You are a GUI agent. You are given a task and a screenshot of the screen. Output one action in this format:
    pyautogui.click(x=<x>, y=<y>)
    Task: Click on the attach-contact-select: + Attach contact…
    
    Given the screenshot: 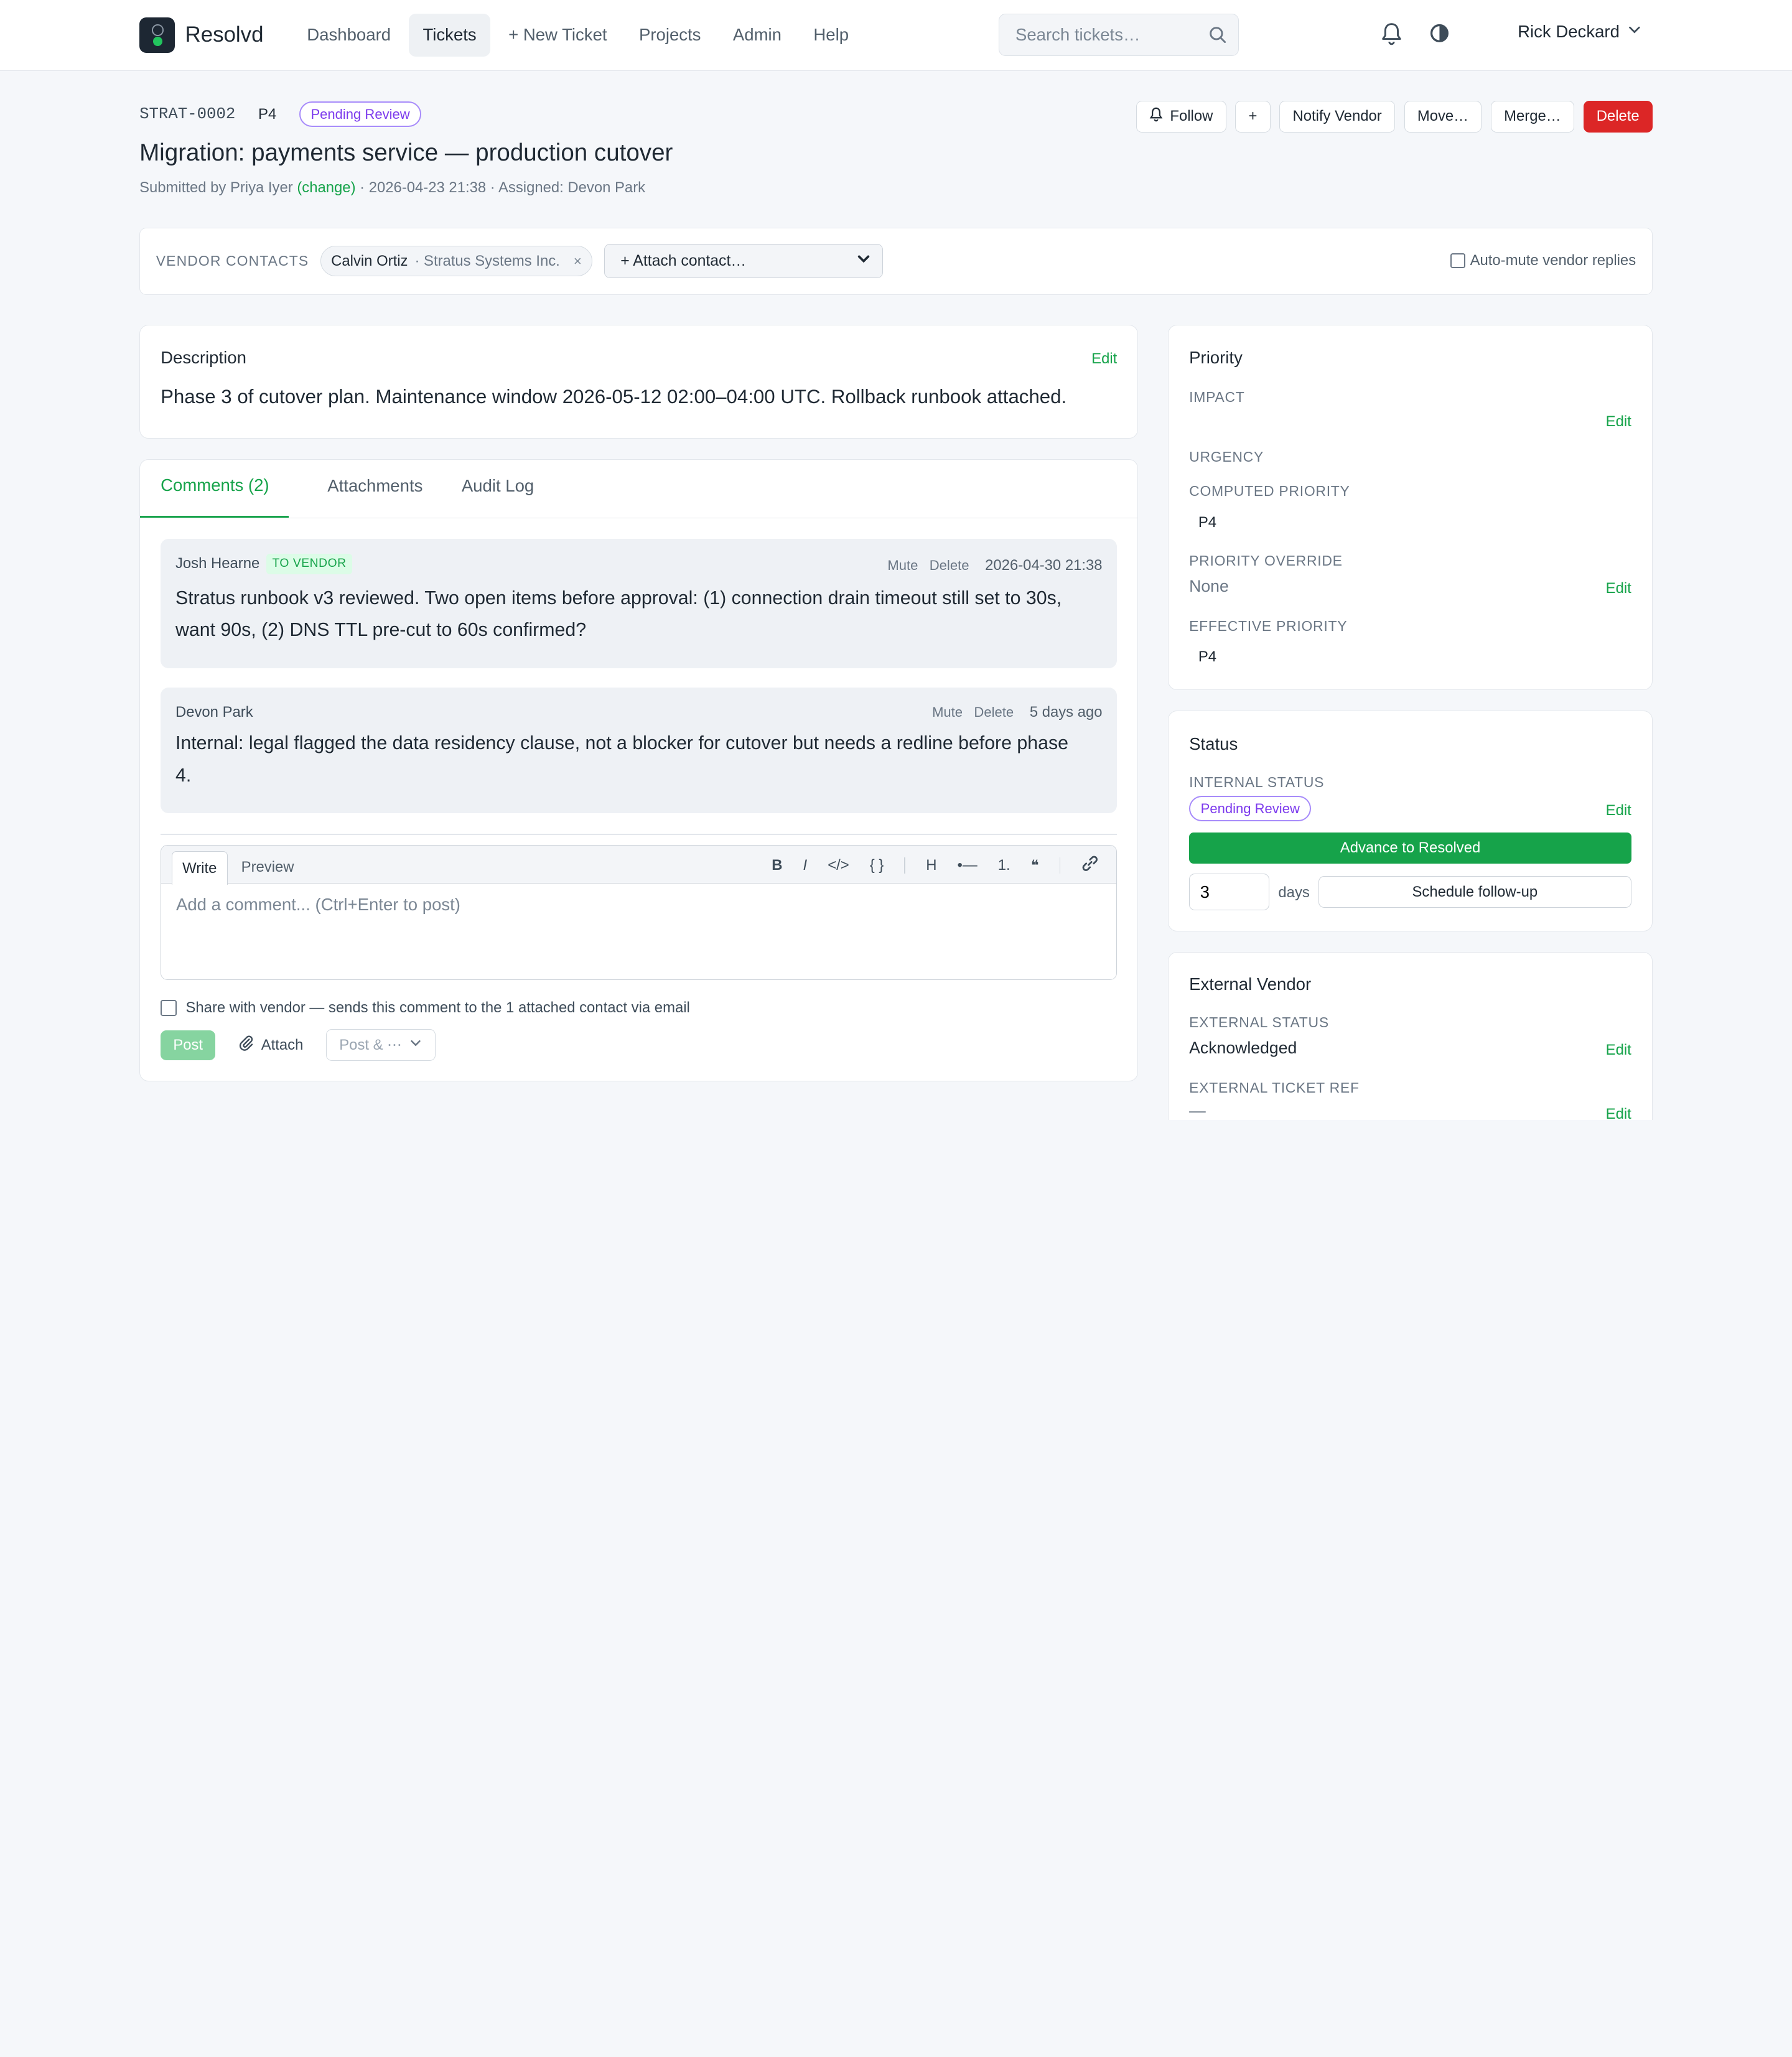 What is the action you would take?
    pyautogui.click(x=743, y=261)
    